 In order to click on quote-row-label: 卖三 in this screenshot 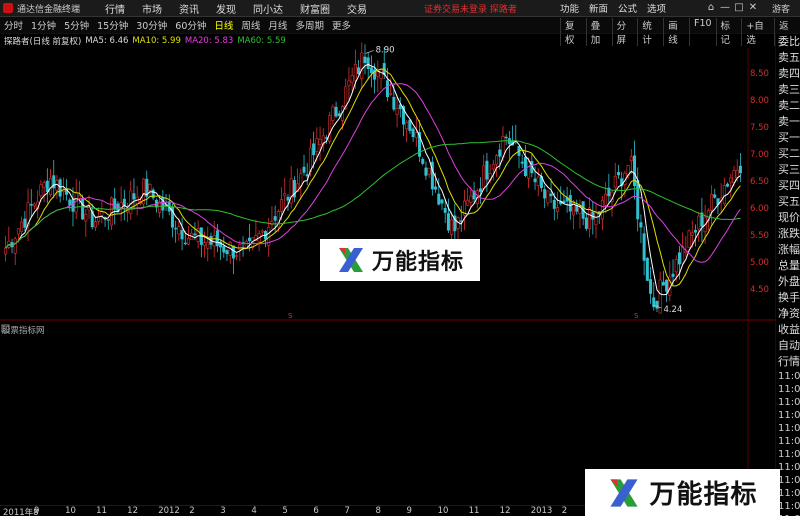, I will do `click(789, 89)`.